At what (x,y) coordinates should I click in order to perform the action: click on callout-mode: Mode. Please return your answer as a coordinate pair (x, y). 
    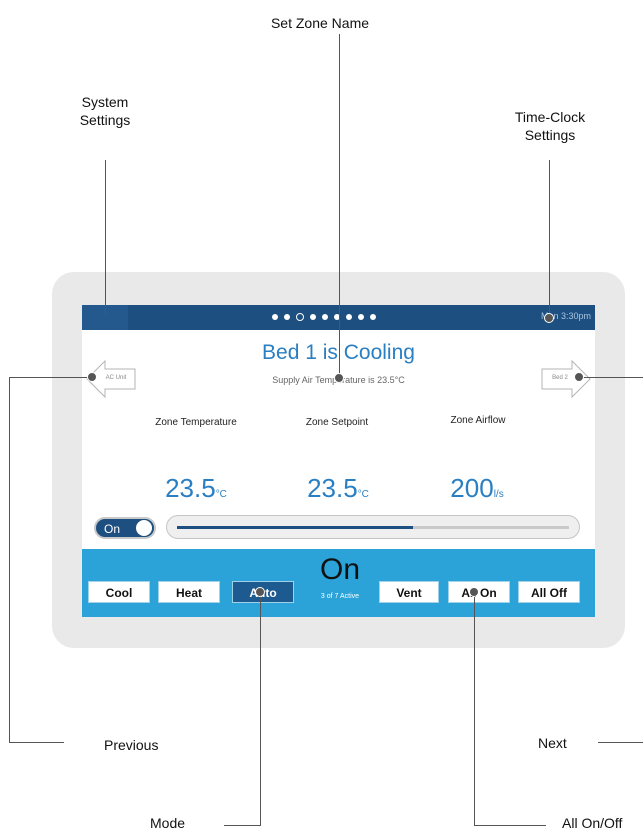
    Looking at the image, I should click on (168, 823).